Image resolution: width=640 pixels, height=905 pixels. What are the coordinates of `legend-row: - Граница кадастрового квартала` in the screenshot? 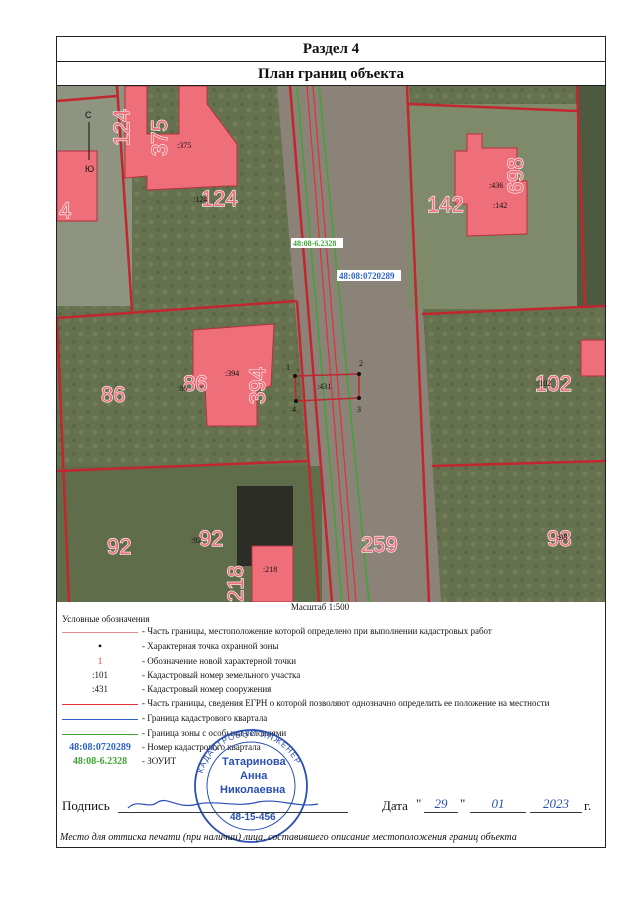 It's located at (332, 720).